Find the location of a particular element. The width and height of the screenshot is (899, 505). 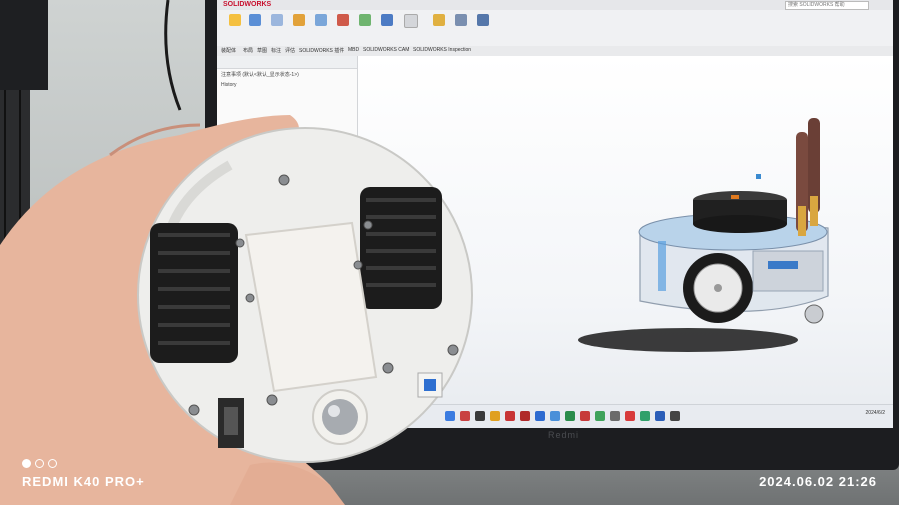

tab-addins: SOLIDWORKS 插件 is located at coordinates (321, 50).